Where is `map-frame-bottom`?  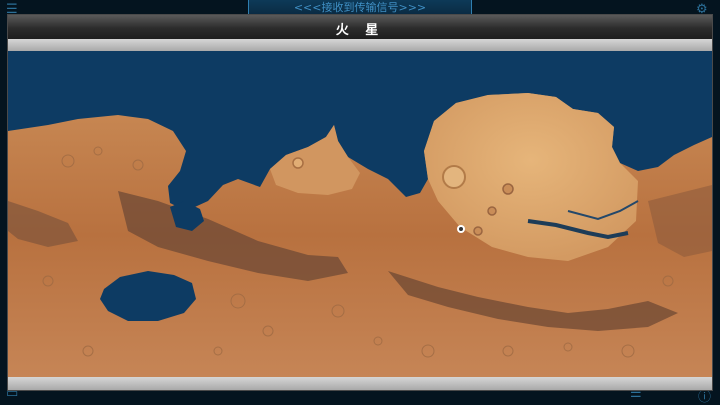
map-frame-bottom is located at coordinates (360, 383).